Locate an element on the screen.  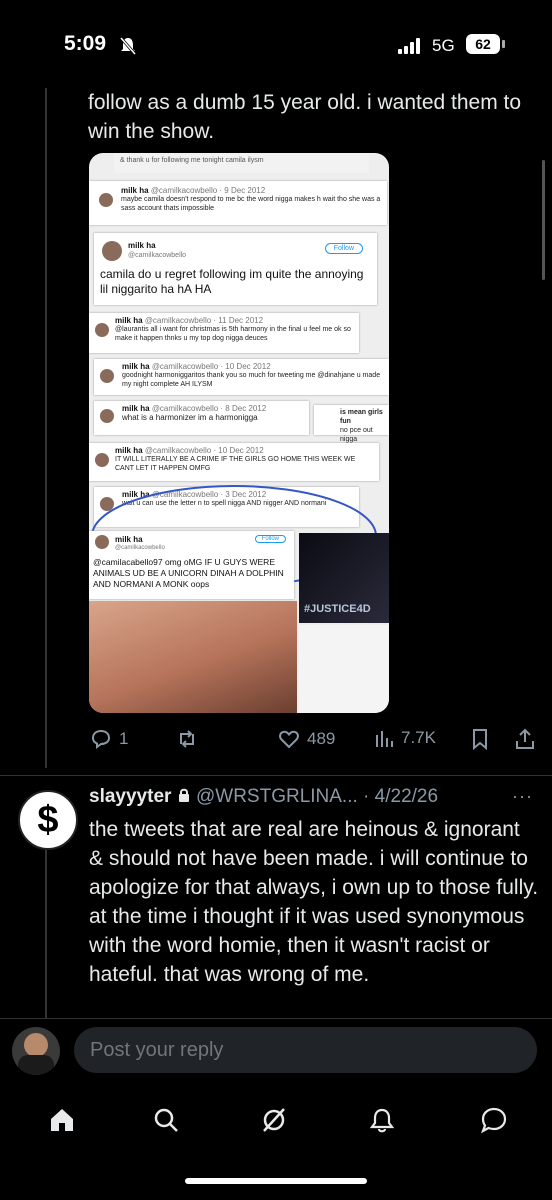
battery-tip is located at coordinates (503, 44).